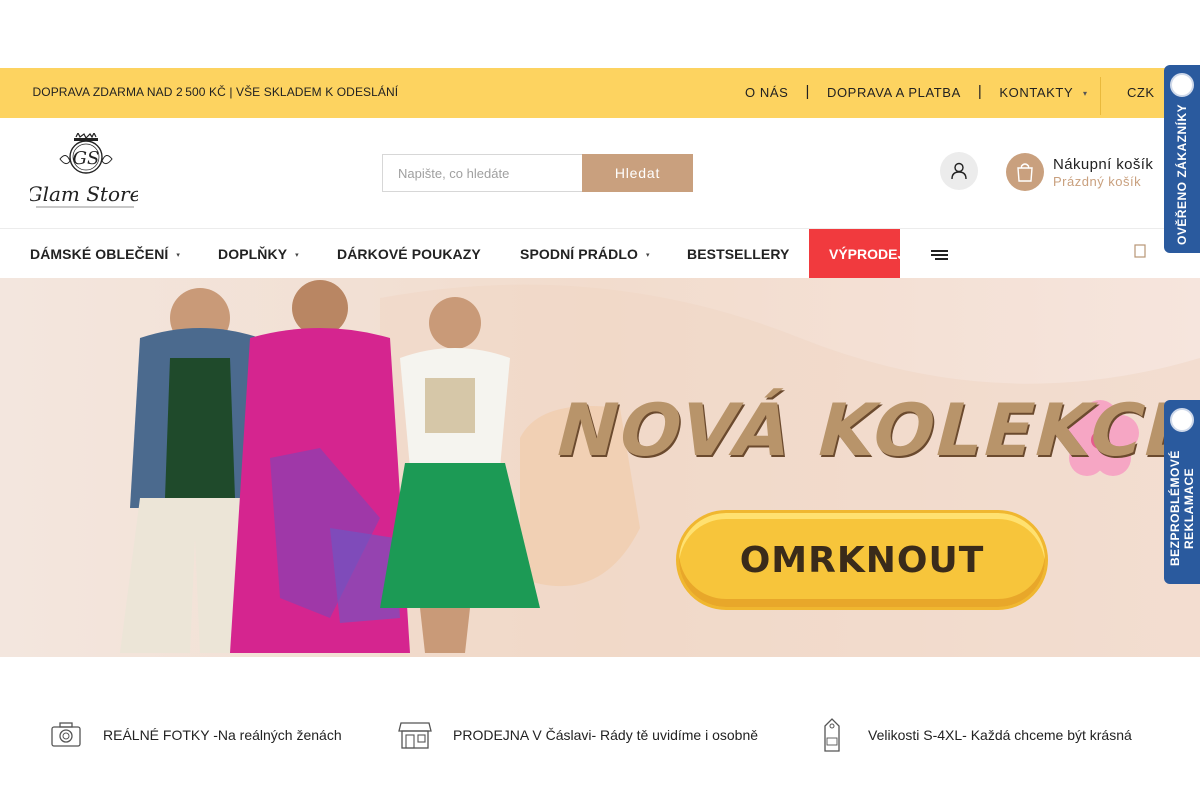 Image resolution: width=1200 pixels, height=800 pixels. I want to click on top-links: O NÁS | DOPRAVA A PLATBA | KONTAKTY, so click(909, 92).